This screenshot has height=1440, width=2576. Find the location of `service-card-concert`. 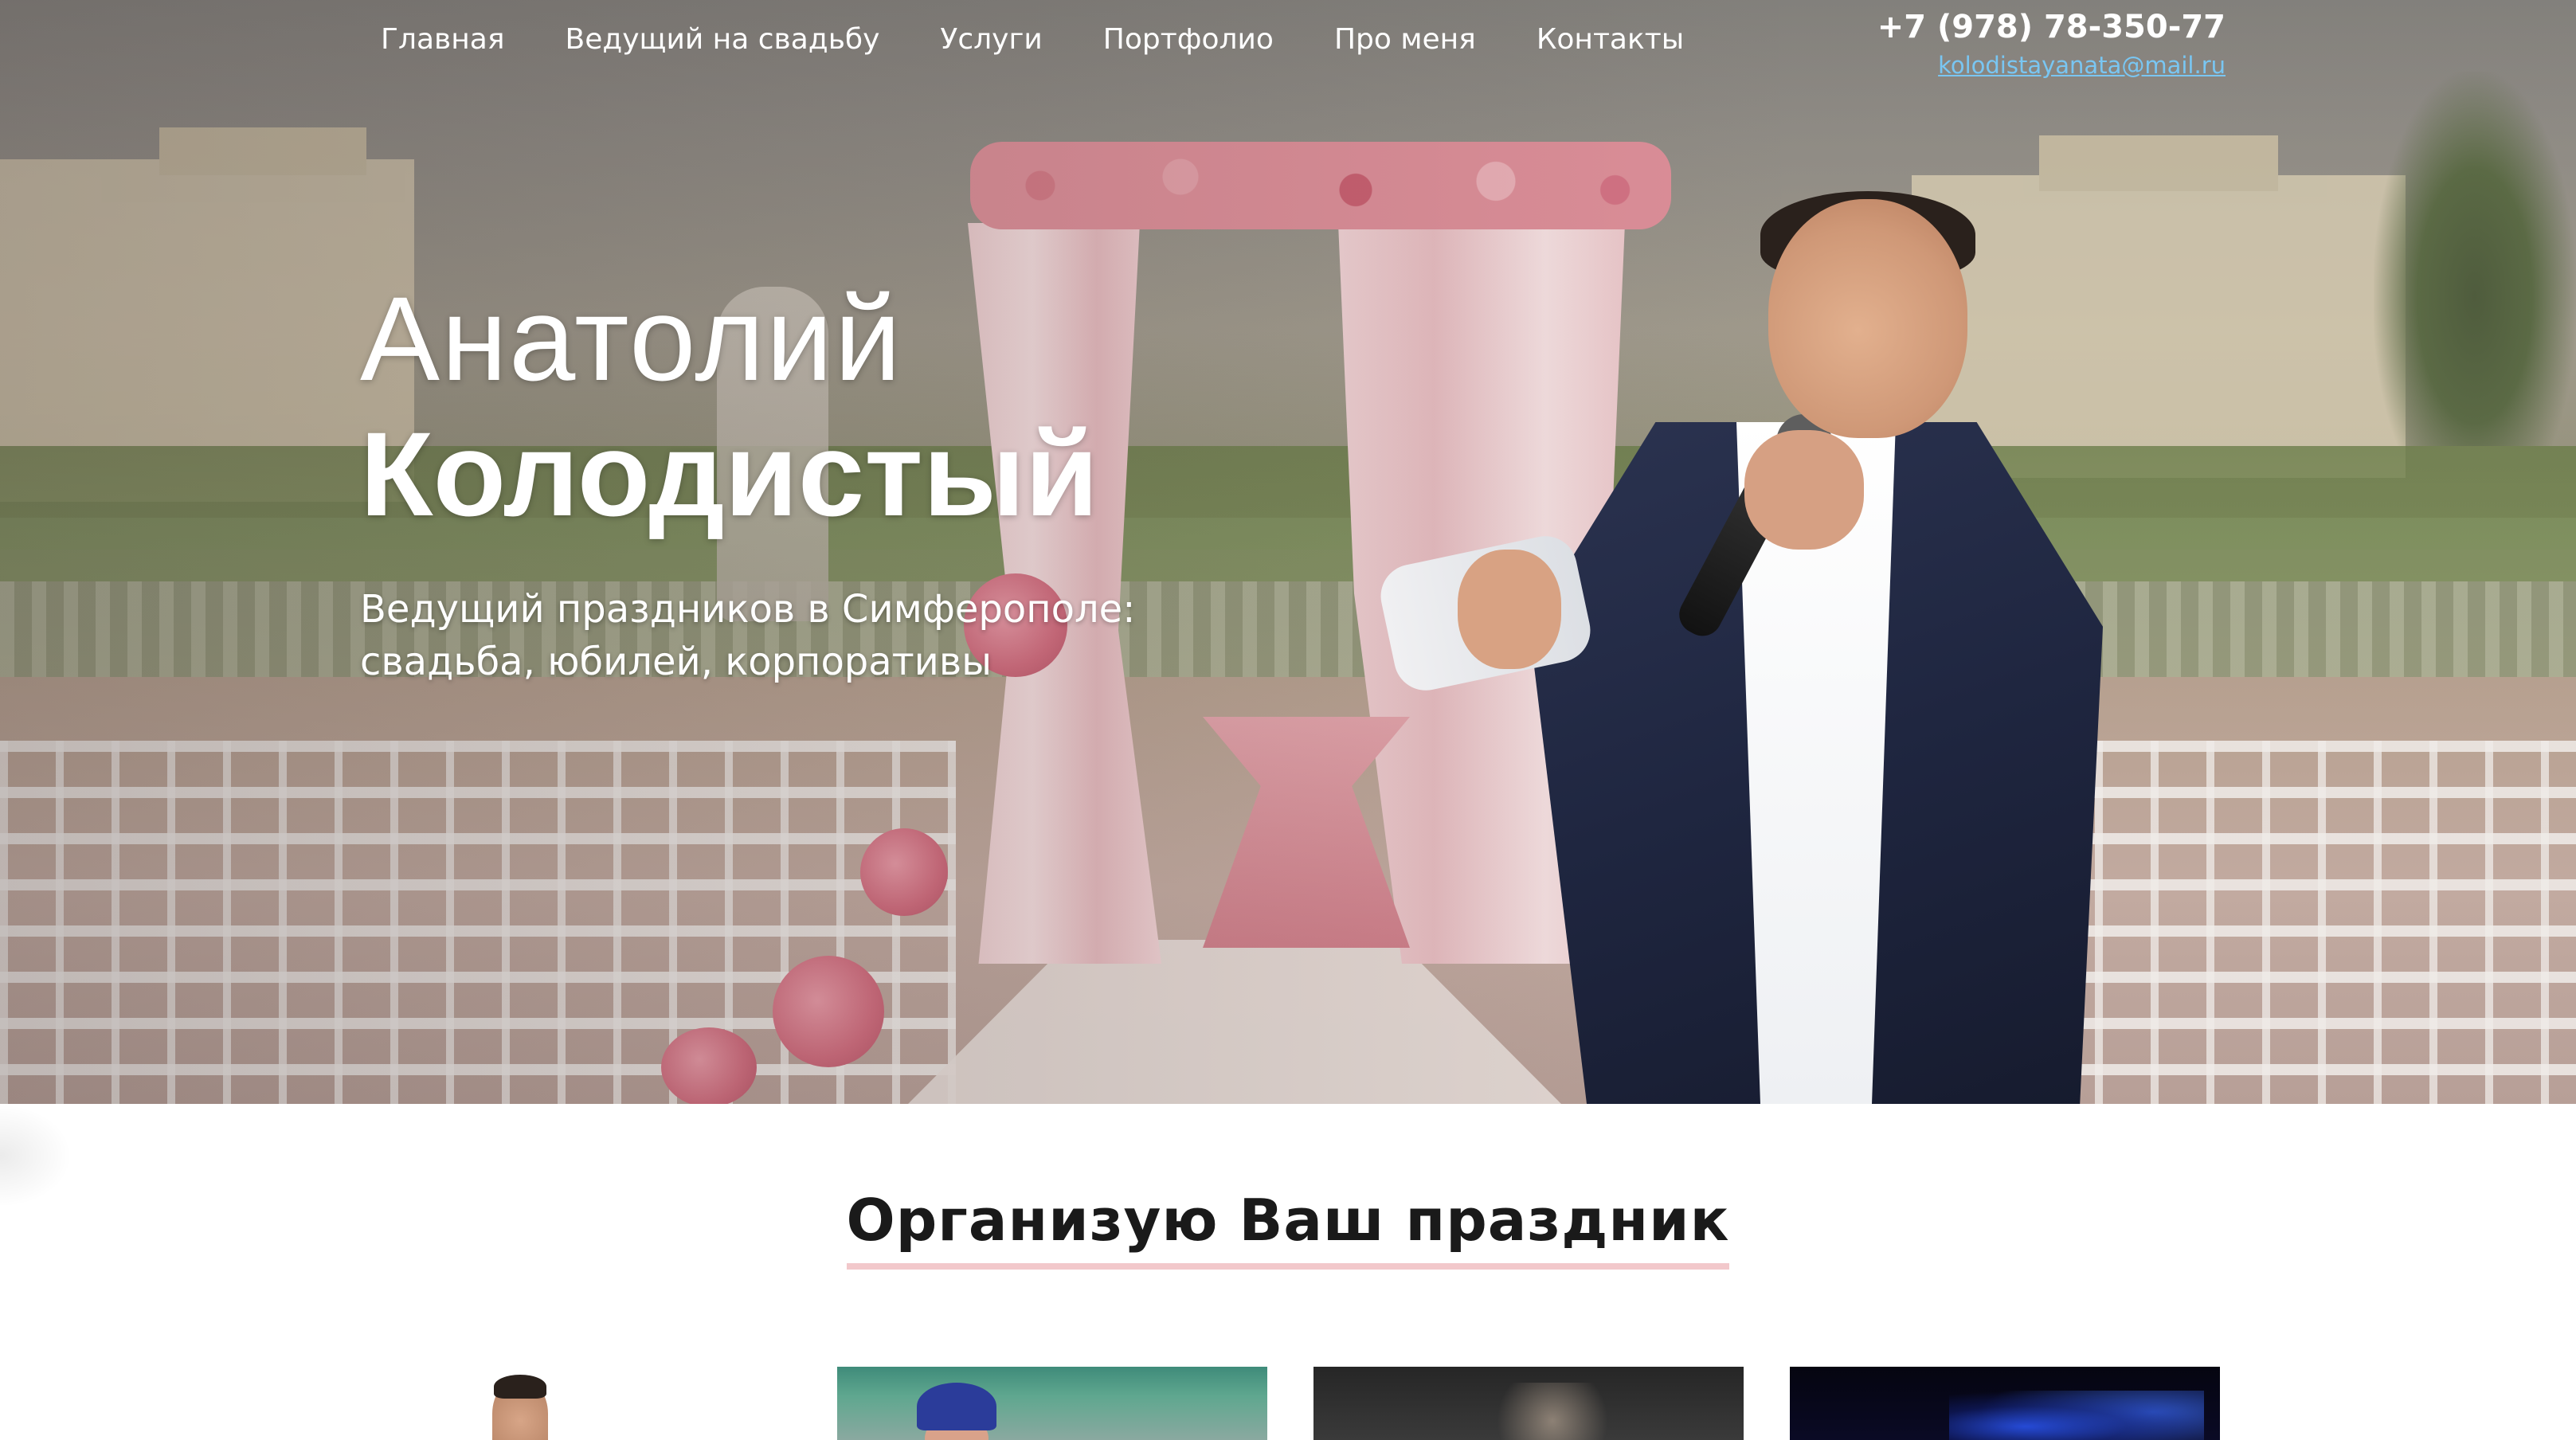

service-card-concert is located at coordinates (2005, 1403).